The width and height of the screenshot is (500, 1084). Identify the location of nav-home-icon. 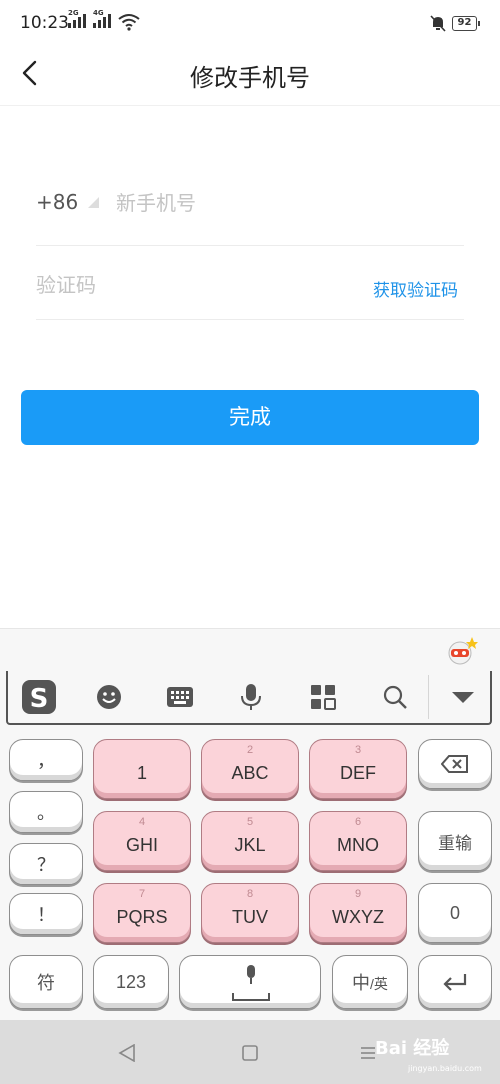
(250, 1053).